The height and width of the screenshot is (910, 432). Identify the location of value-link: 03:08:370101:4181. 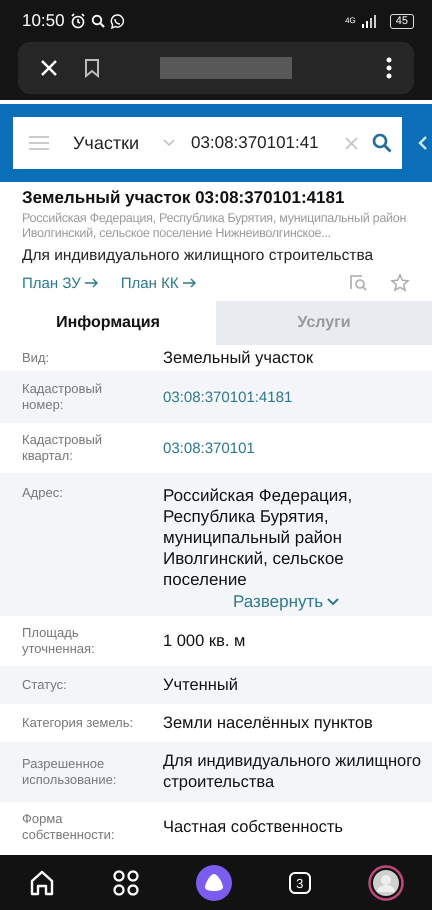
(292, 397).